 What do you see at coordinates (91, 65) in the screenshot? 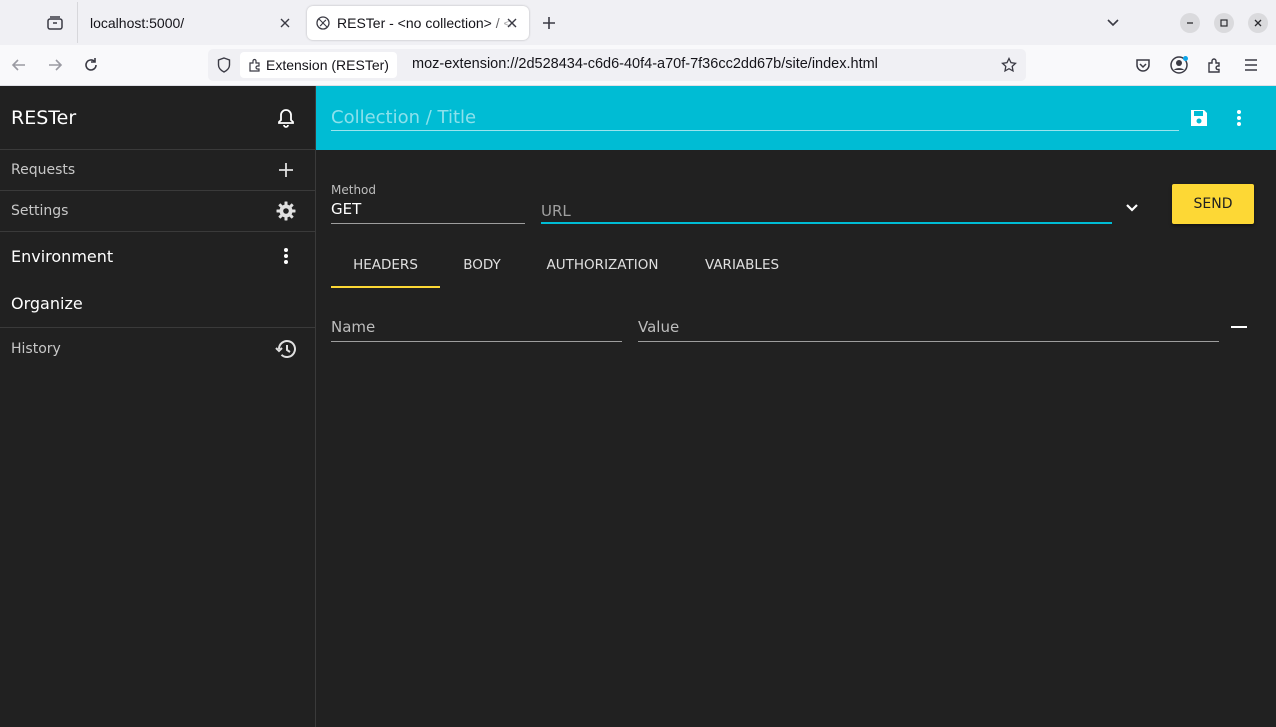
I see `reload-icon` at bounding box center [91, 65].